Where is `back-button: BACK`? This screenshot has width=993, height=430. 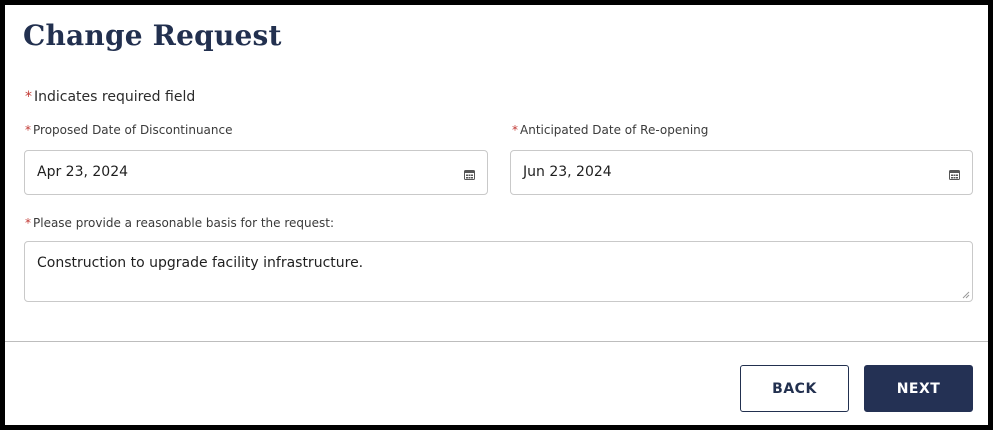
back-button: BACK is located at coordinates (794, 388).